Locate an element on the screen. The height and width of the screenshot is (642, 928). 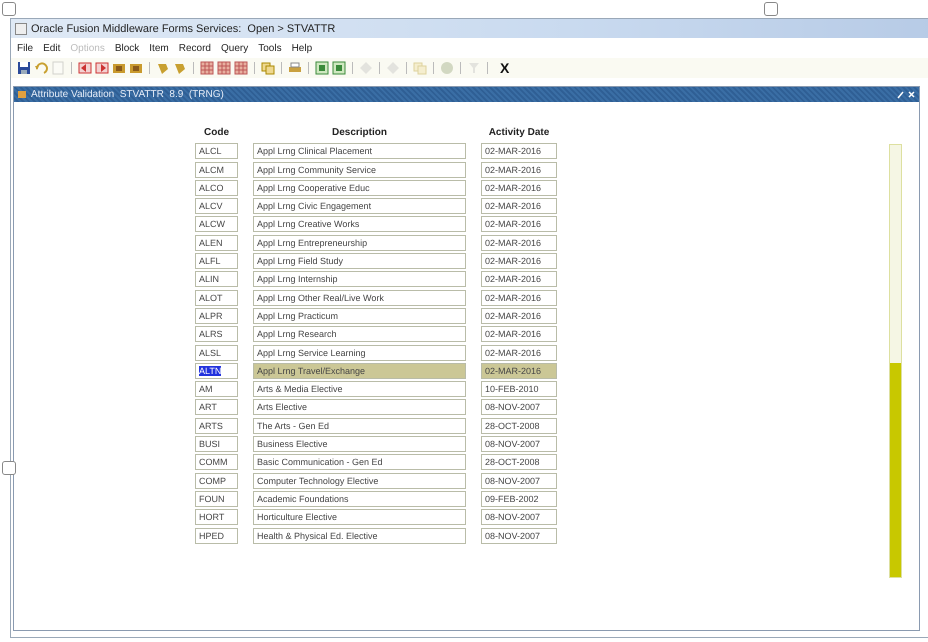
description-field: Horticulture Elective is located at coordinates (359, 517).